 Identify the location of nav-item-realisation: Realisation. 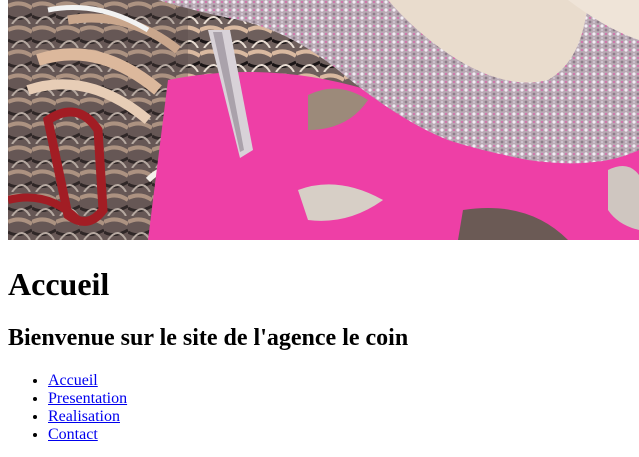
(87, 417).